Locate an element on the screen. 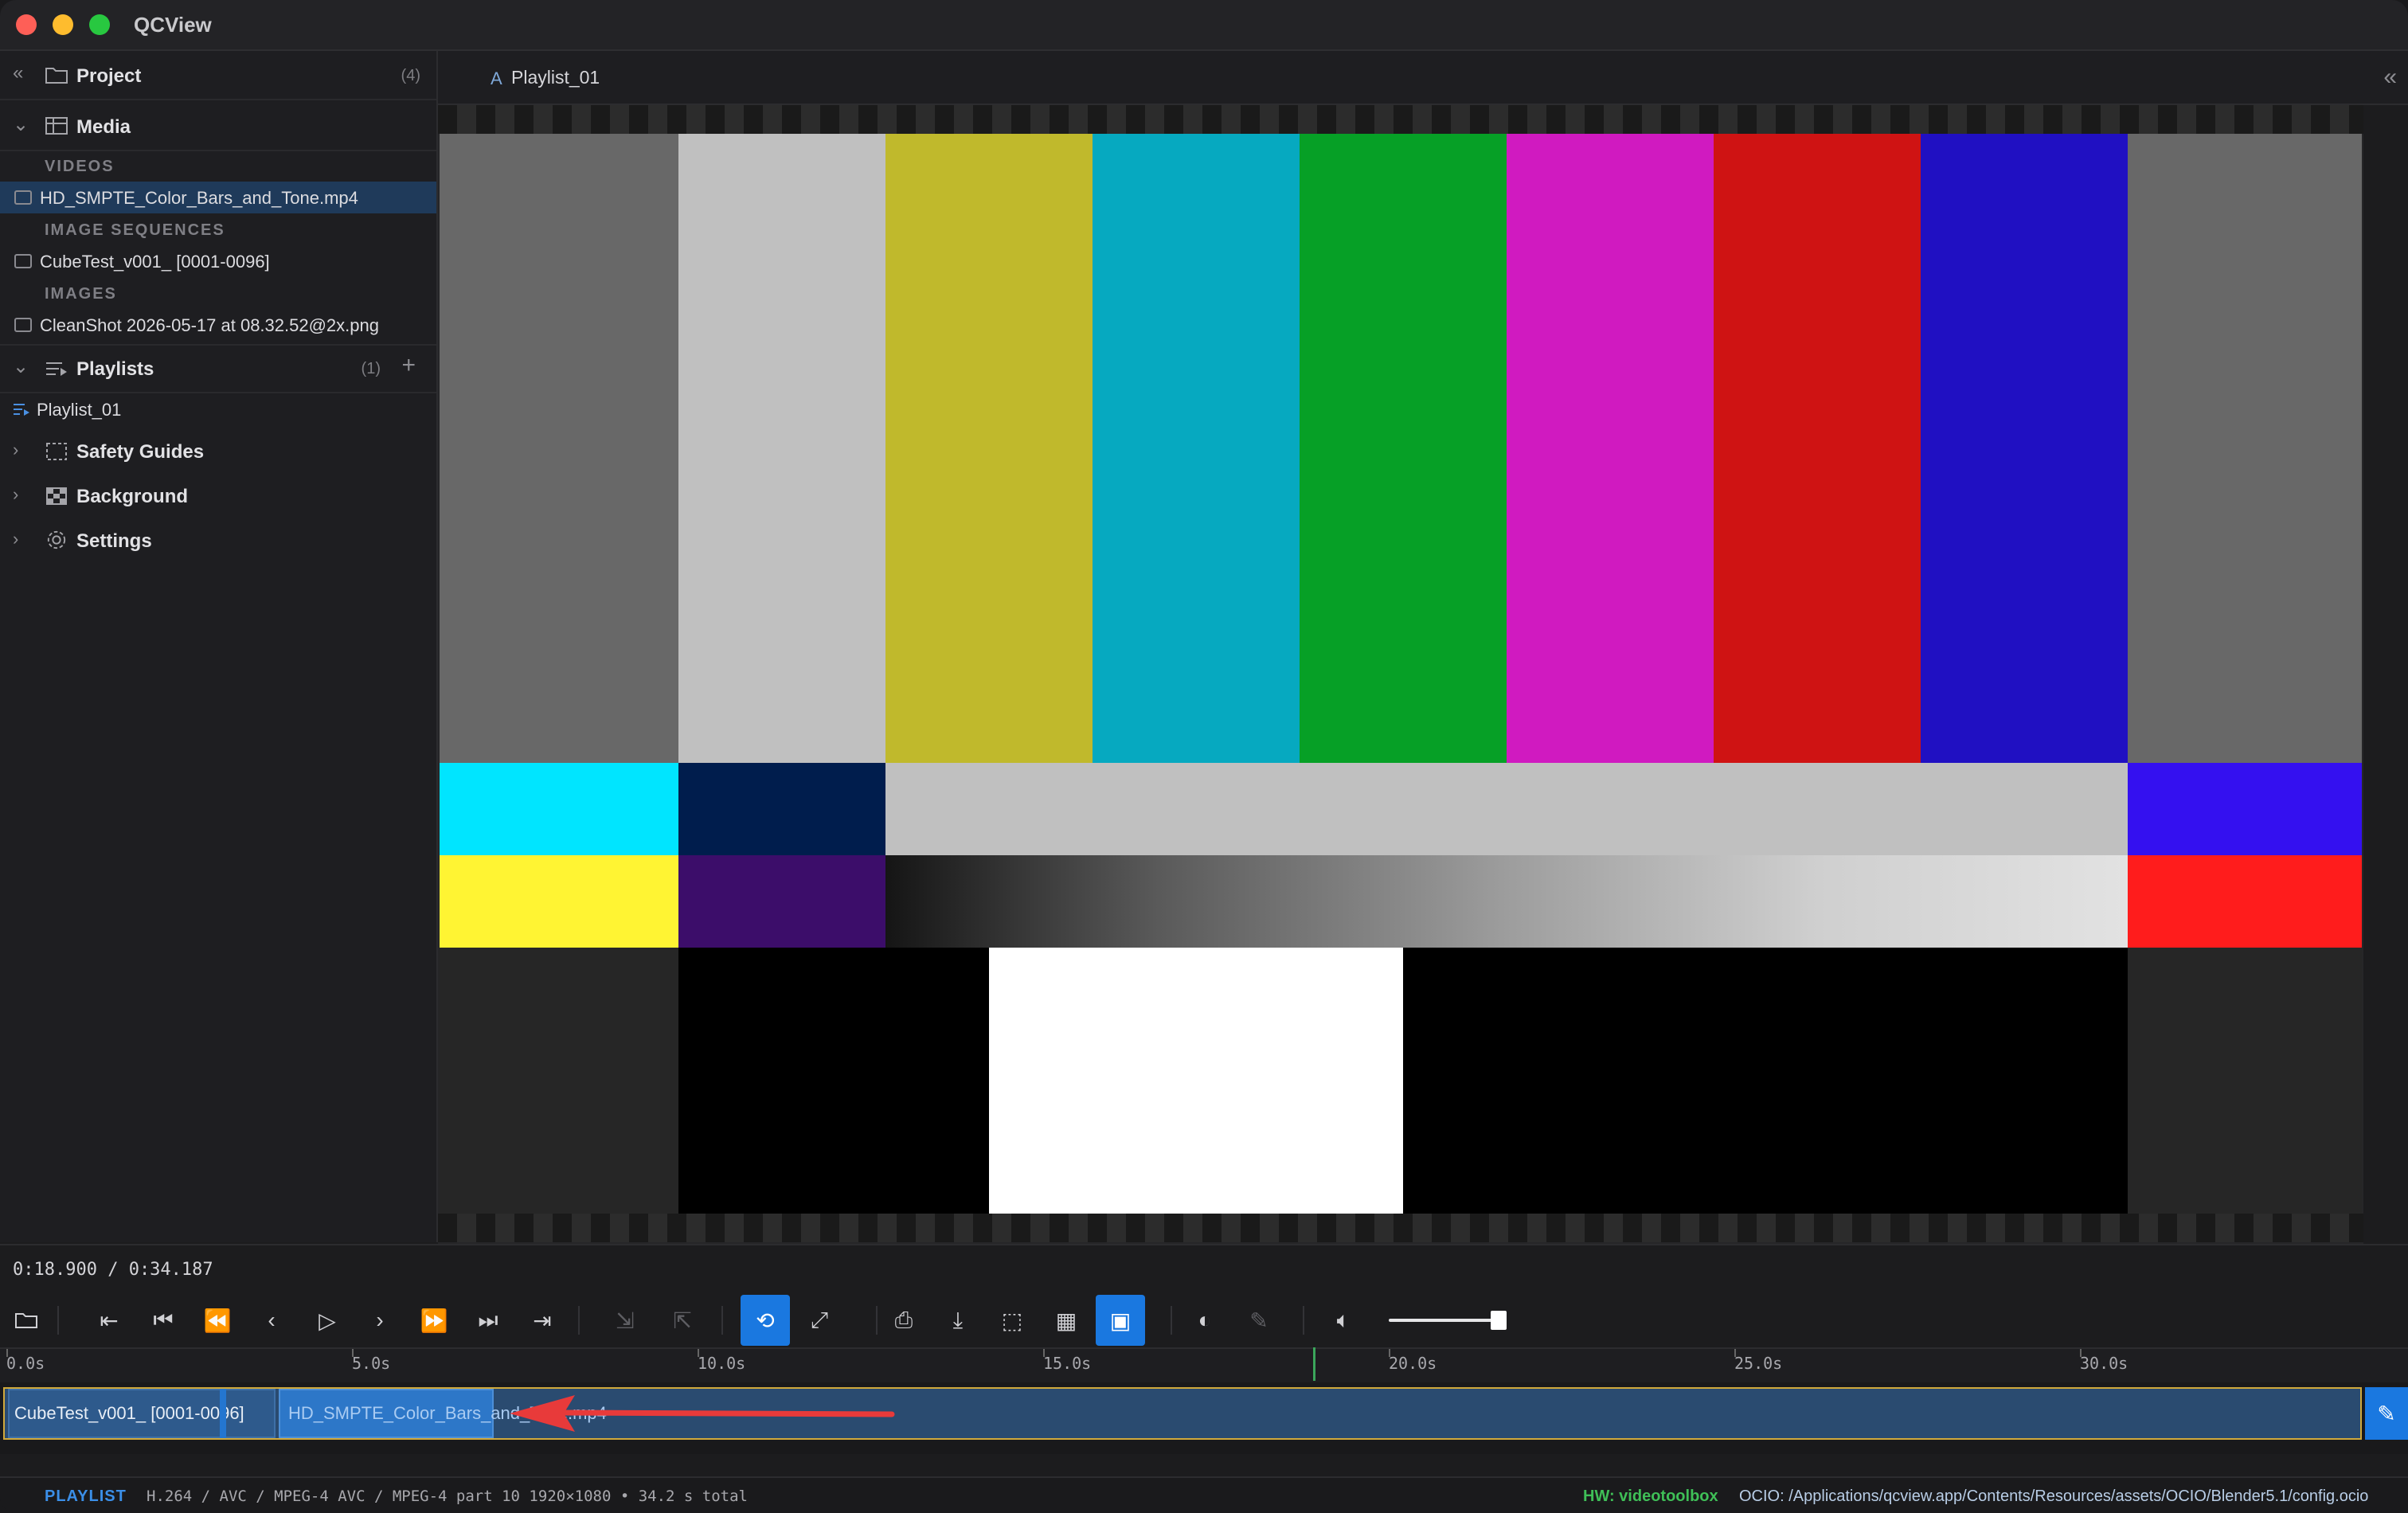  media-icon is located at coordinates (56, 126).